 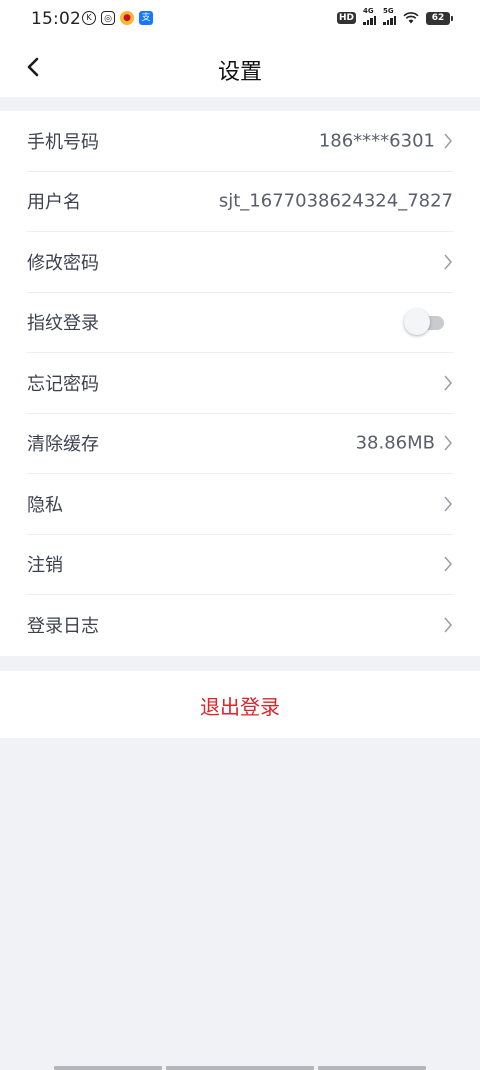 I want to click on fingerprint-login-toggle, so click(x=424, y=322).